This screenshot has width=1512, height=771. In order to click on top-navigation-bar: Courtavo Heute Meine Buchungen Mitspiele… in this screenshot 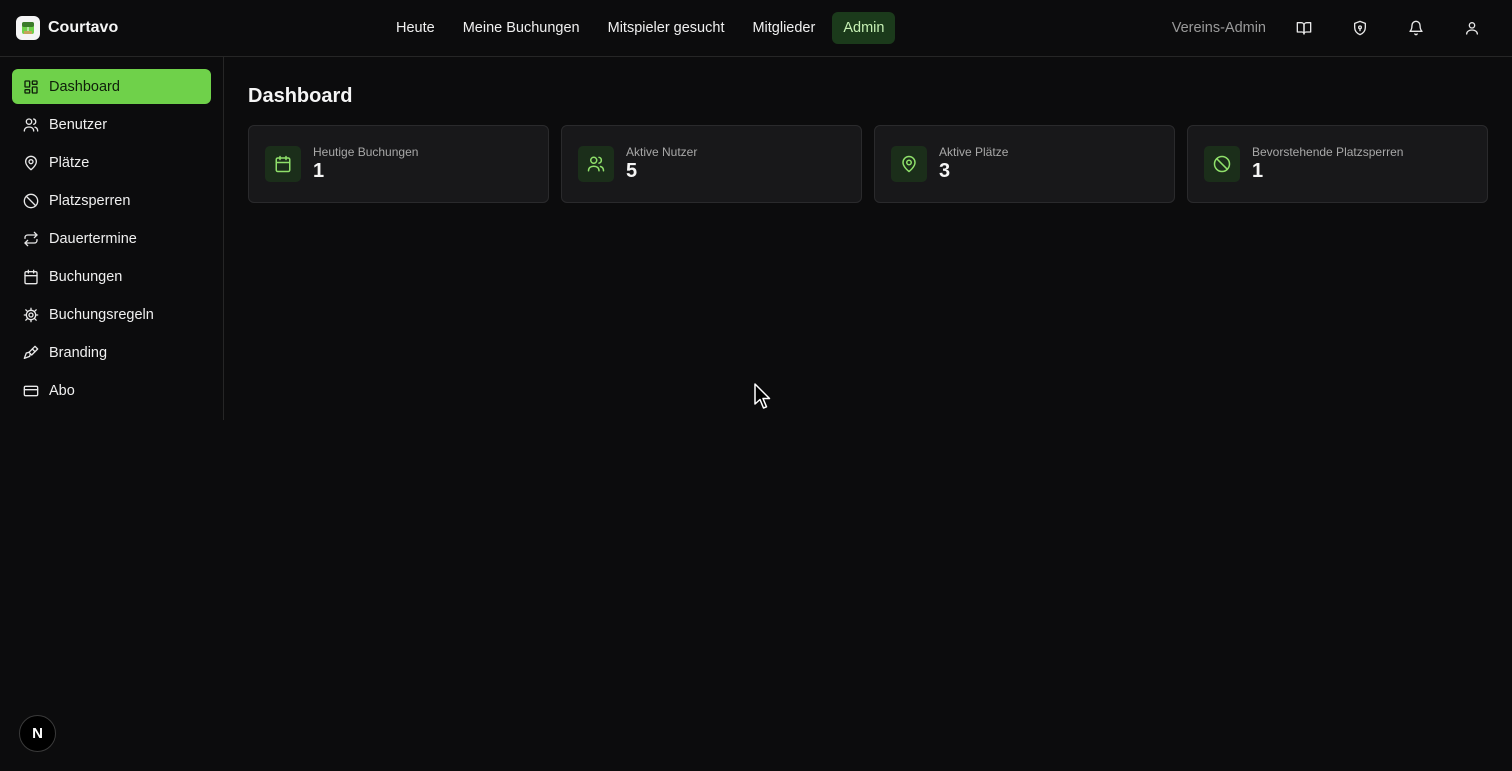, I will do `click(756, 28)`.